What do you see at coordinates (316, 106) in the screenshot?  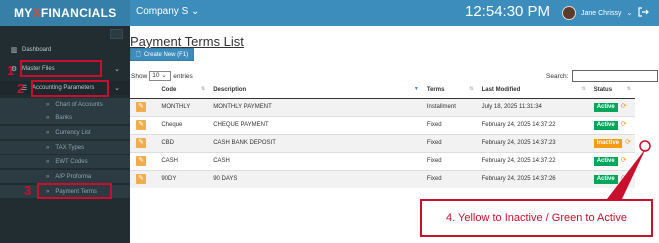 I see `cell-description: MONTHLY PAYMENT` at bounding box center [316, 106].